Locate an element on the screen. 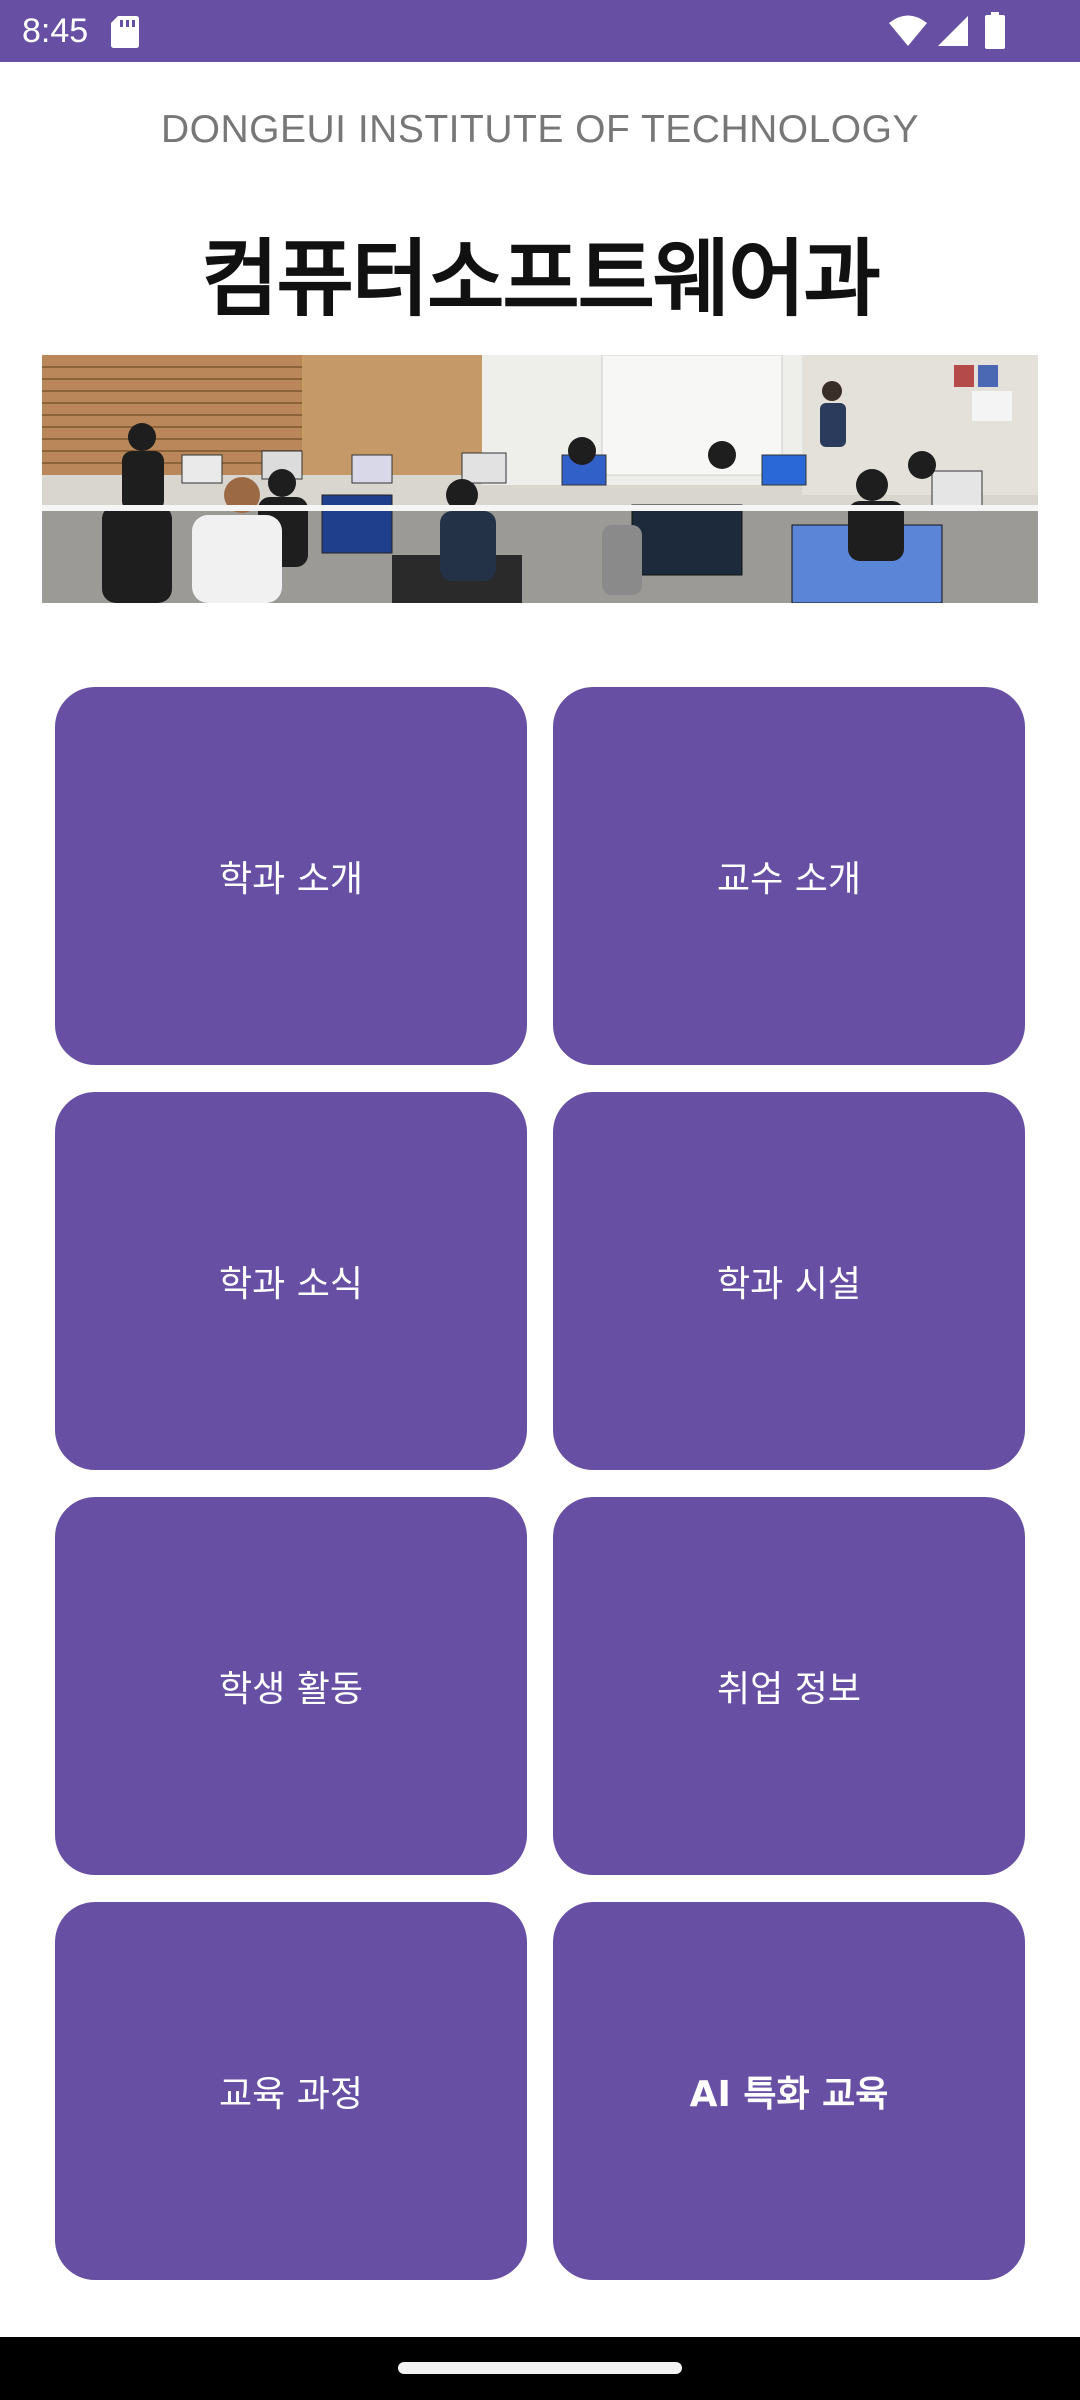  menu-employment-info-button: 취업 정보 is located at coordinates (789, 1686).